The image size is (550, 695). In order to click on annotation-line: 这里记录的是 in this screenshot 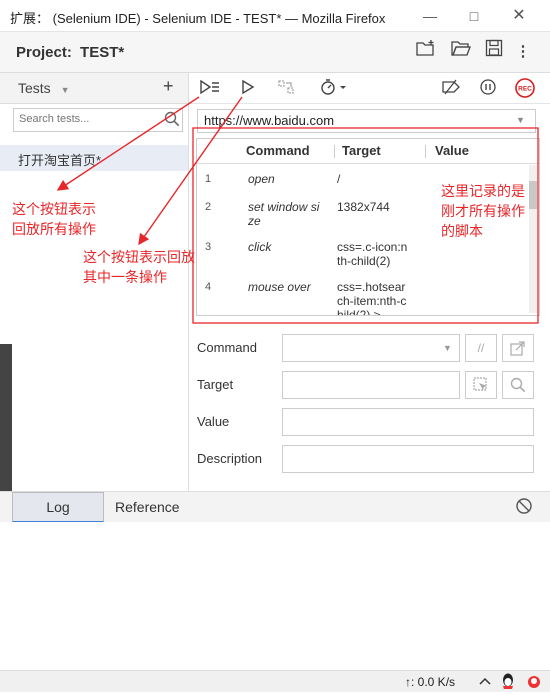, I will do `click(483, 191)`.